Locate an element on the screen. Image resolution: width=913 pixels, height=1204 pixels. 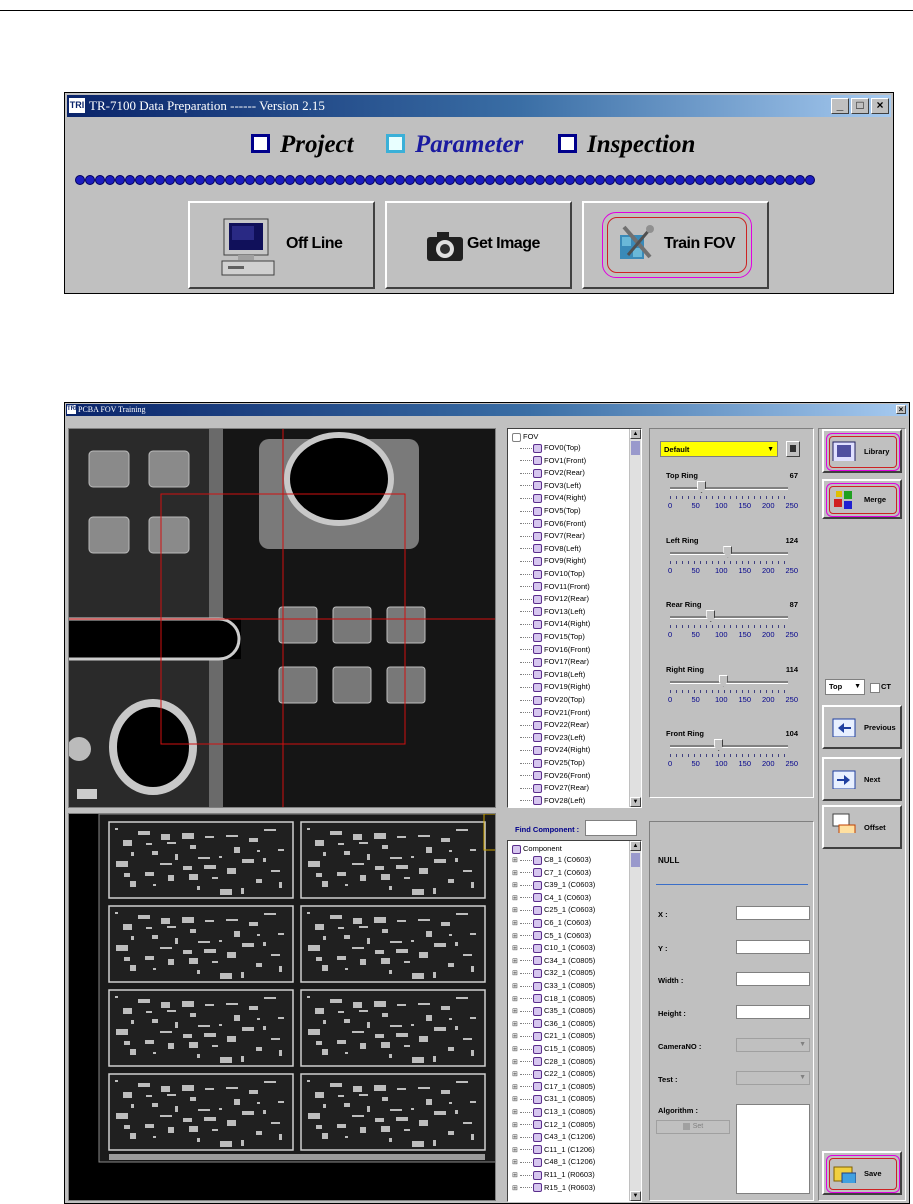
fov-item: FOV8(Left) is located at coordinates (546, 549).